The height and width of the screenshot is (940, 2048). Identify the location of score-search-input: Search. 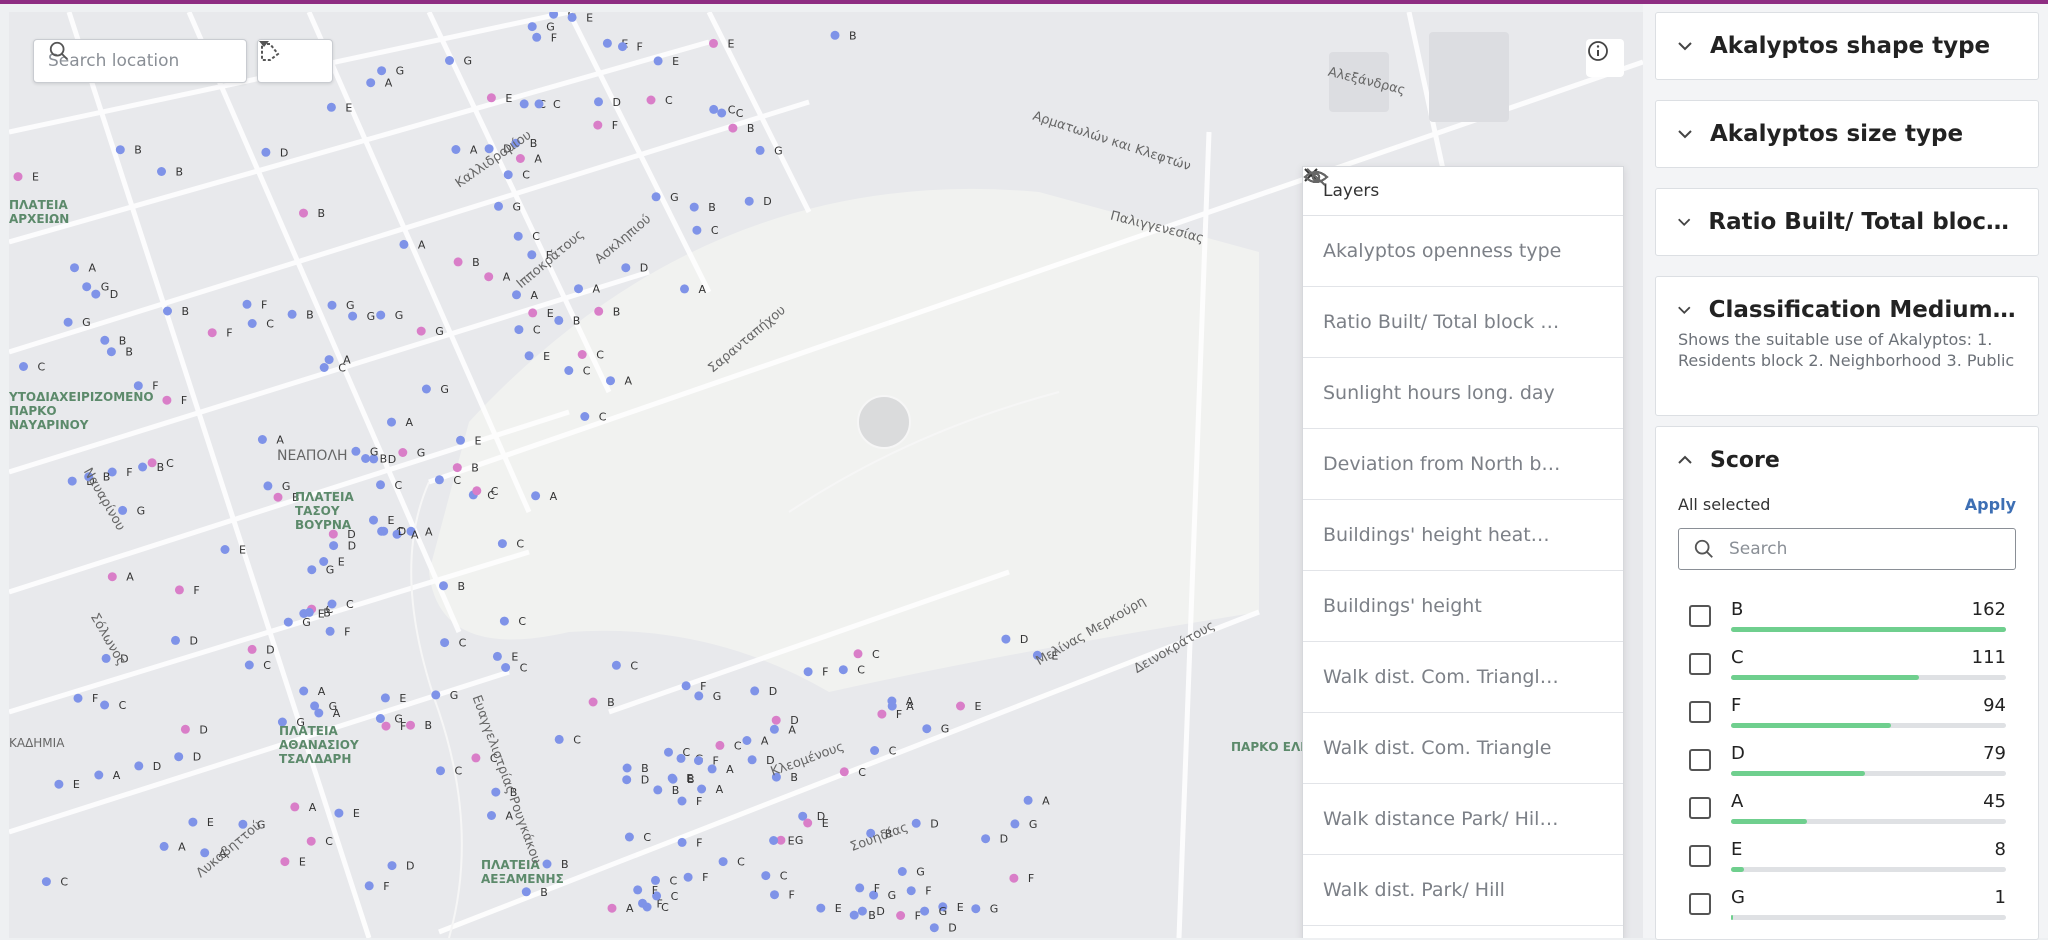
(1847, 549).